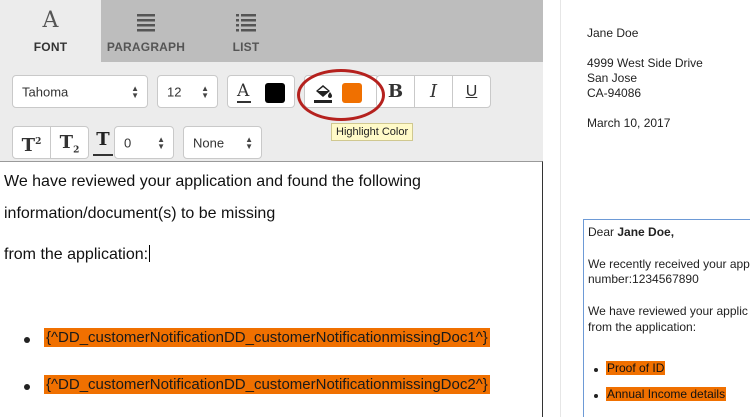 The height and width of the screenshot is (417, 750). I want to click on font-size-select: 12 ▲ ▼, so click(187, 91).